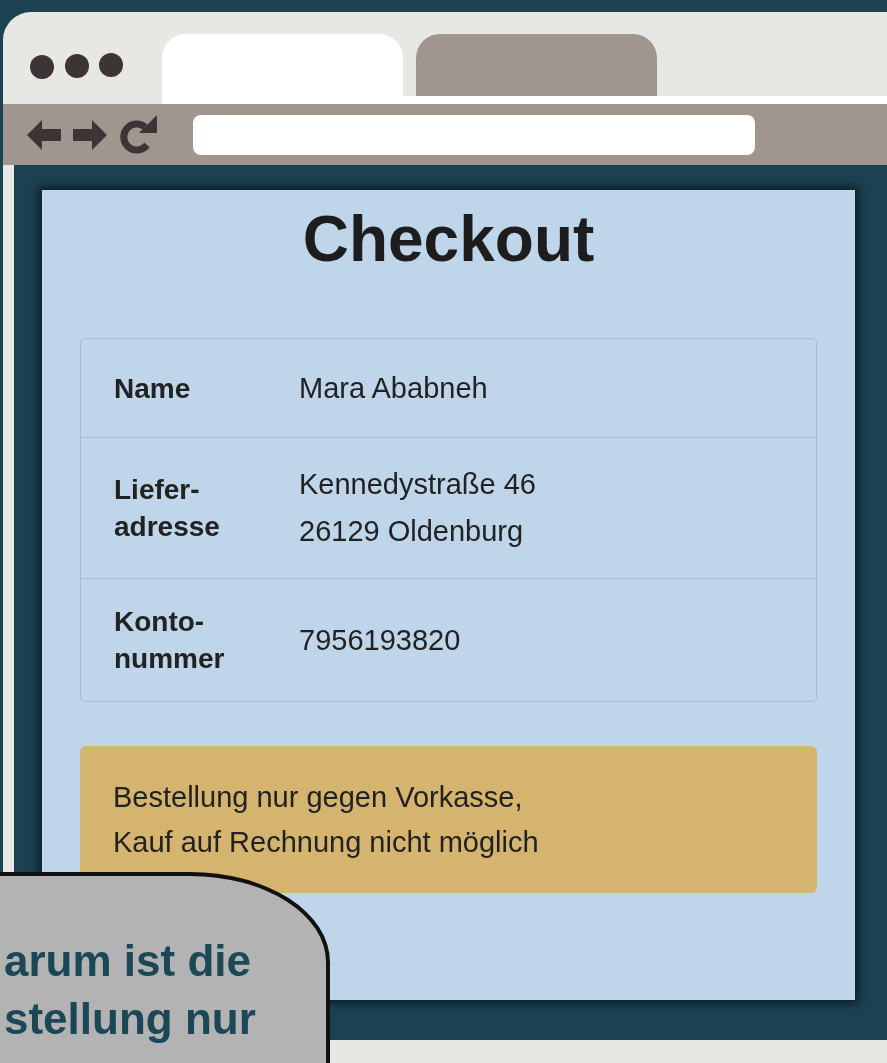 This screenshot has width=887, height=1063. Describe the element at coordinates (380, 640) in the screenshot. I see `field-value: 7956193820` at that location.